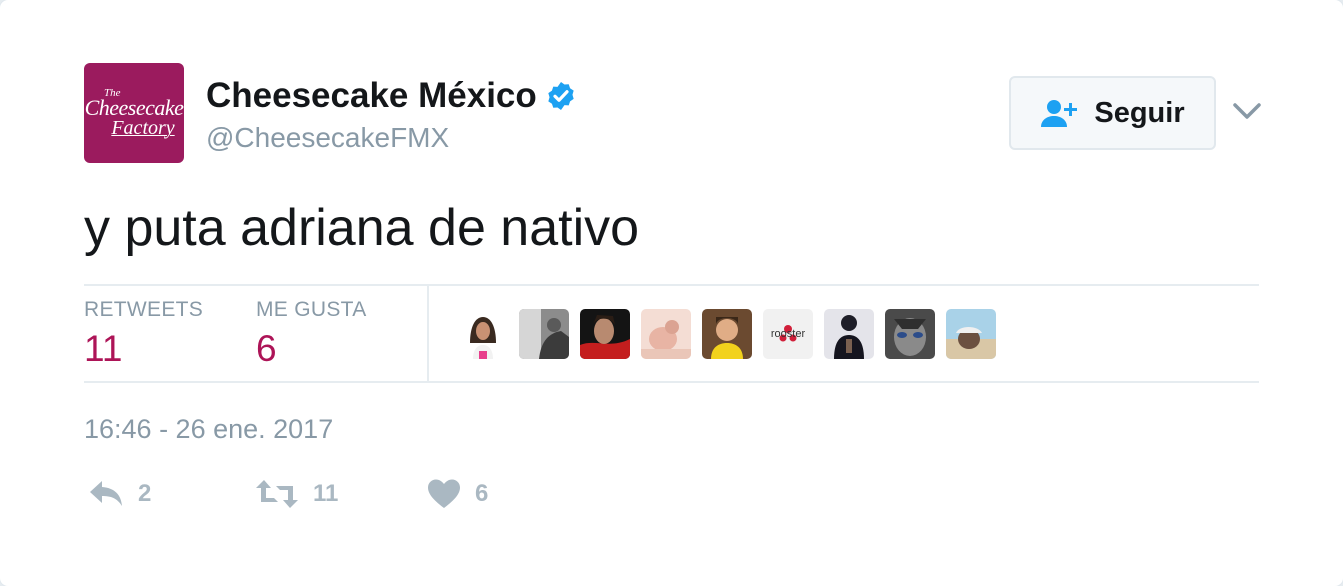 This screenshot has width=1343, height=586. Describe the element at coordinates (1139, 112) in the screenshot. I see `follow-button-label: Seguir` at that location.